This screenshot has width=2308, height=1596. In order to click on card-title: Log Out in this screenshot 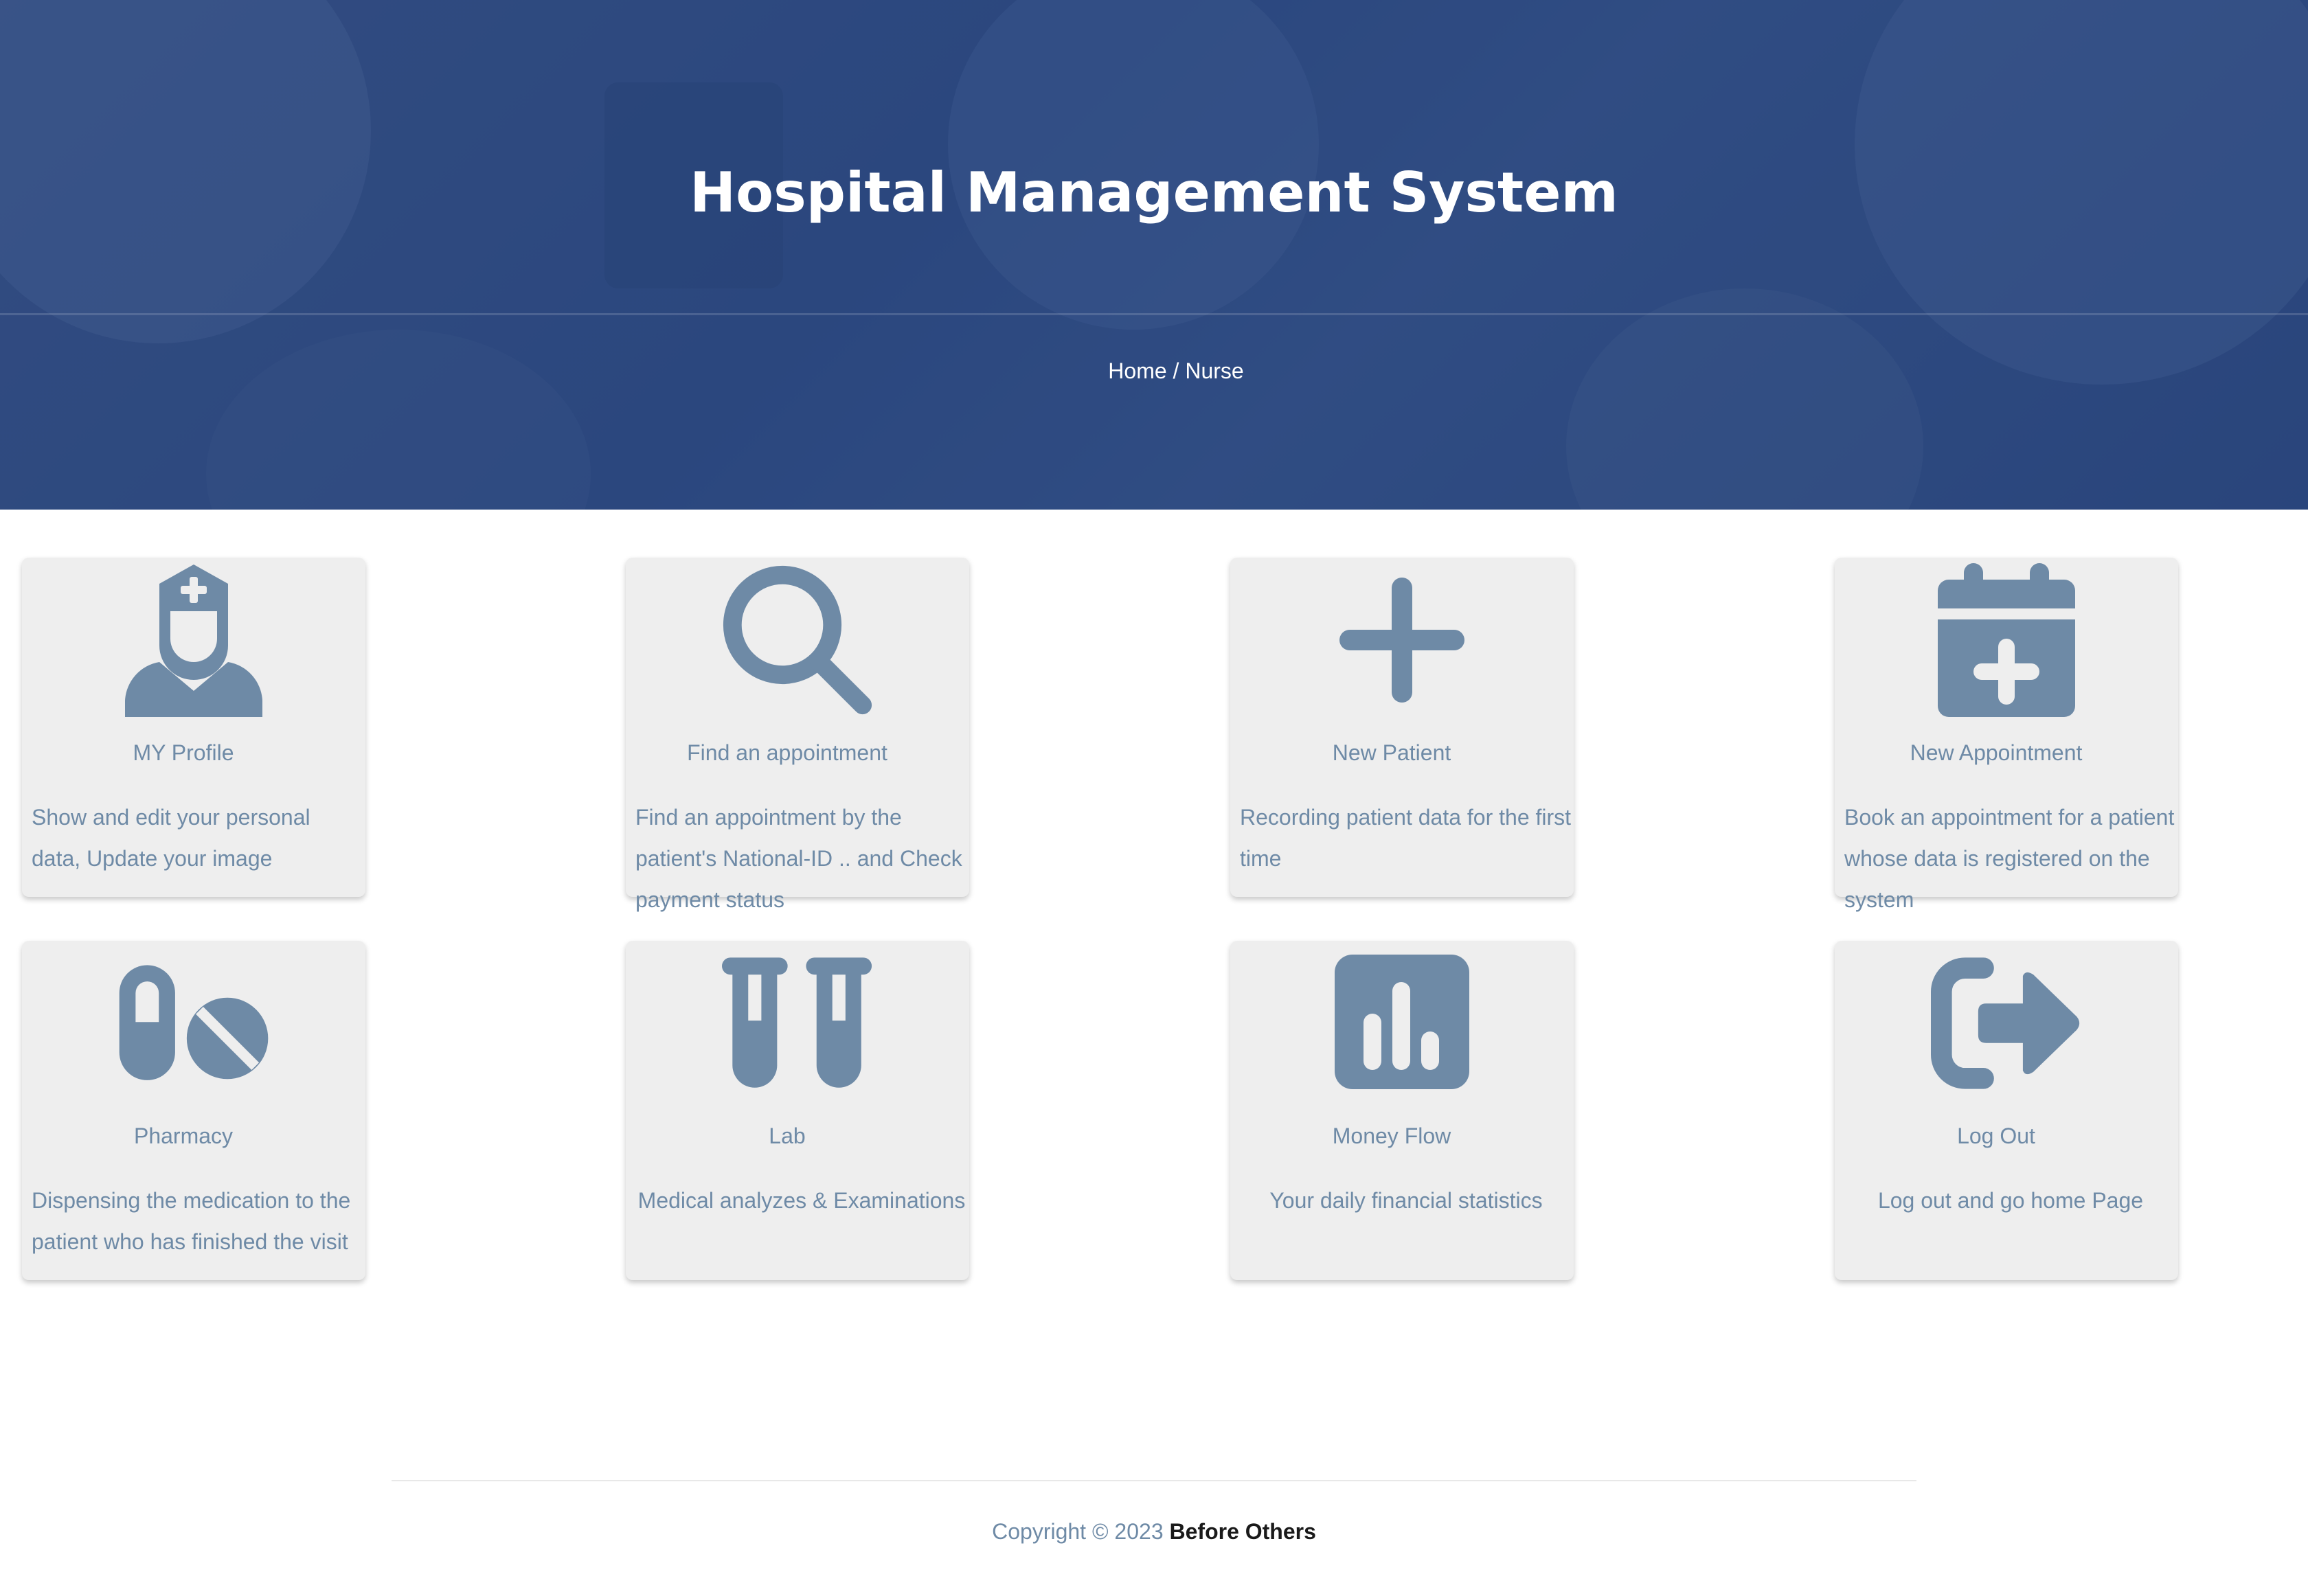, I will do `click(1996, 1136)`.